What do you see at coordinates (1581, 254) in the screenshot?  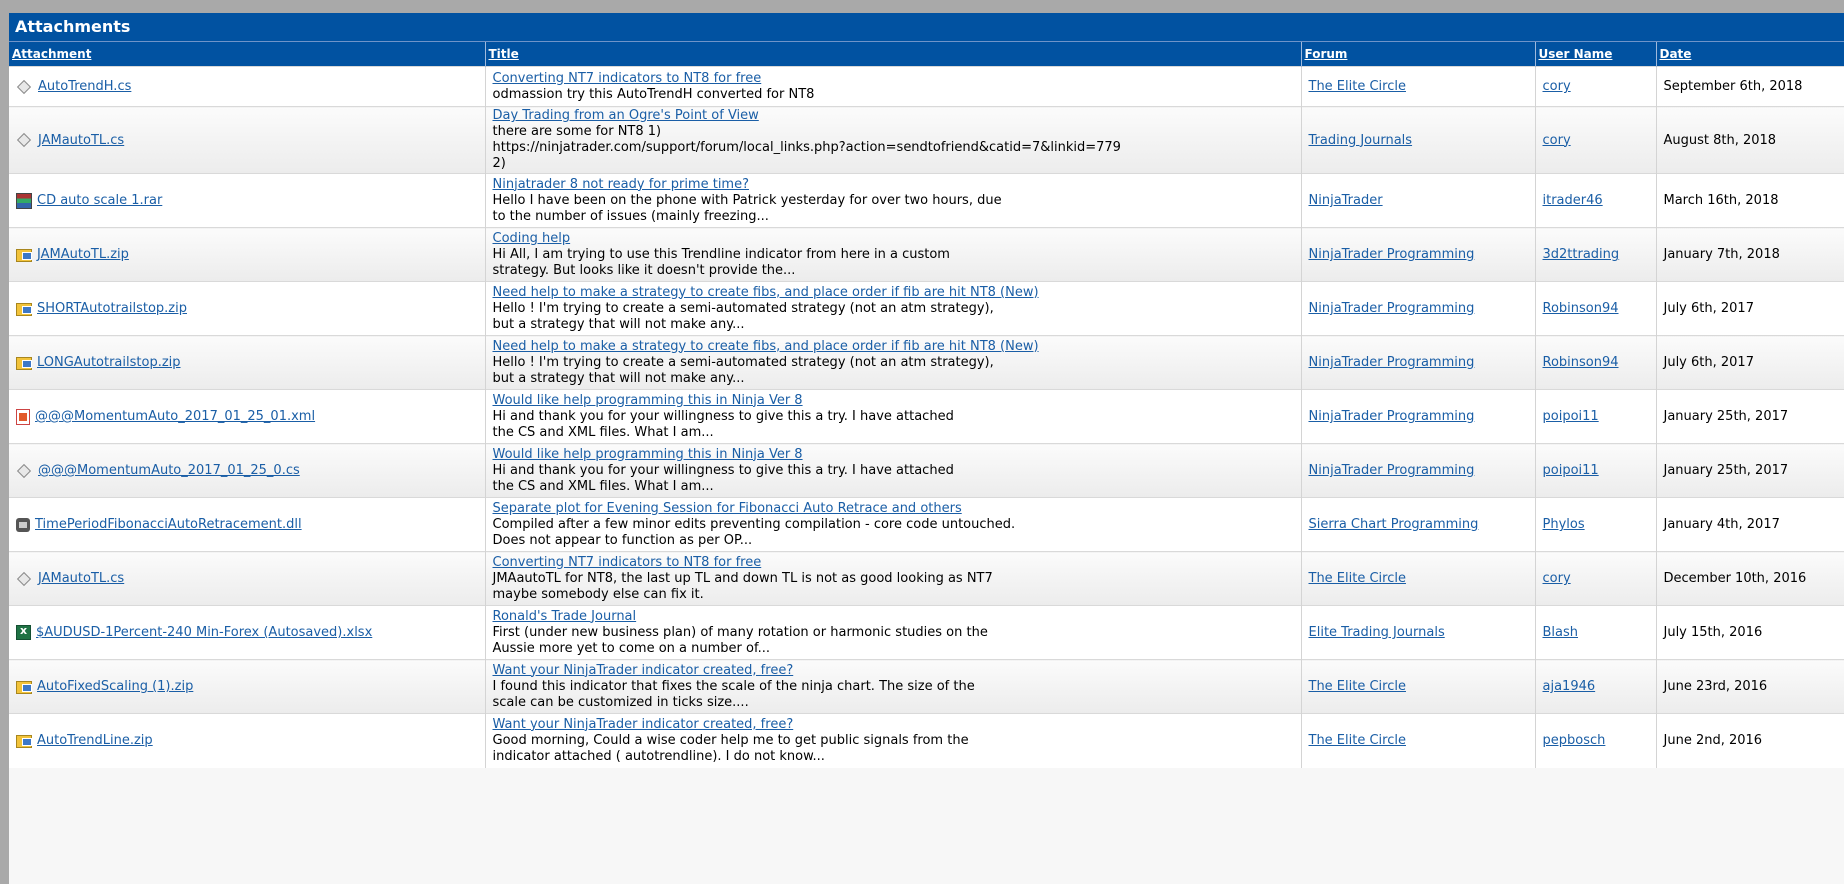 I see `user-link: 3d2ttrading` at bounding box center [1581, 254].